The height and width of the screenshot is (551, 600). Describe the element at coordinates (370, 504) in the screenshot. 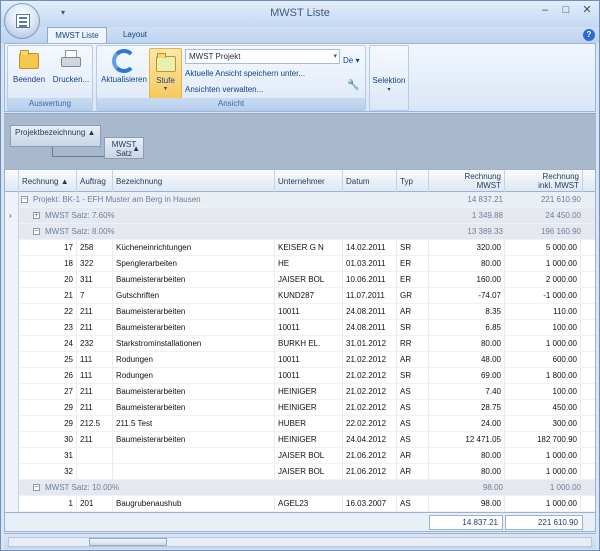

I see `cell-datum: 16.03.2007` at that location.